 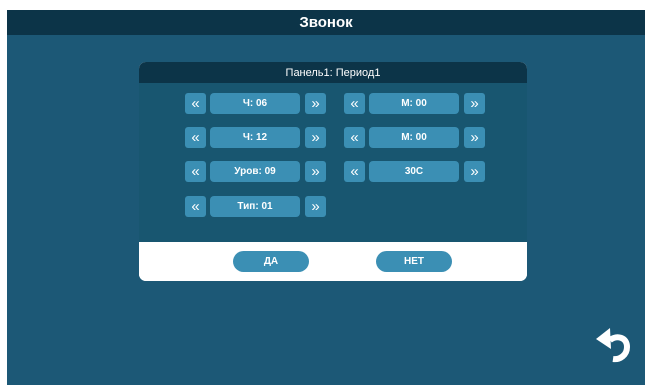 I want to click on type-next-button: », so click(x=315, y=206).